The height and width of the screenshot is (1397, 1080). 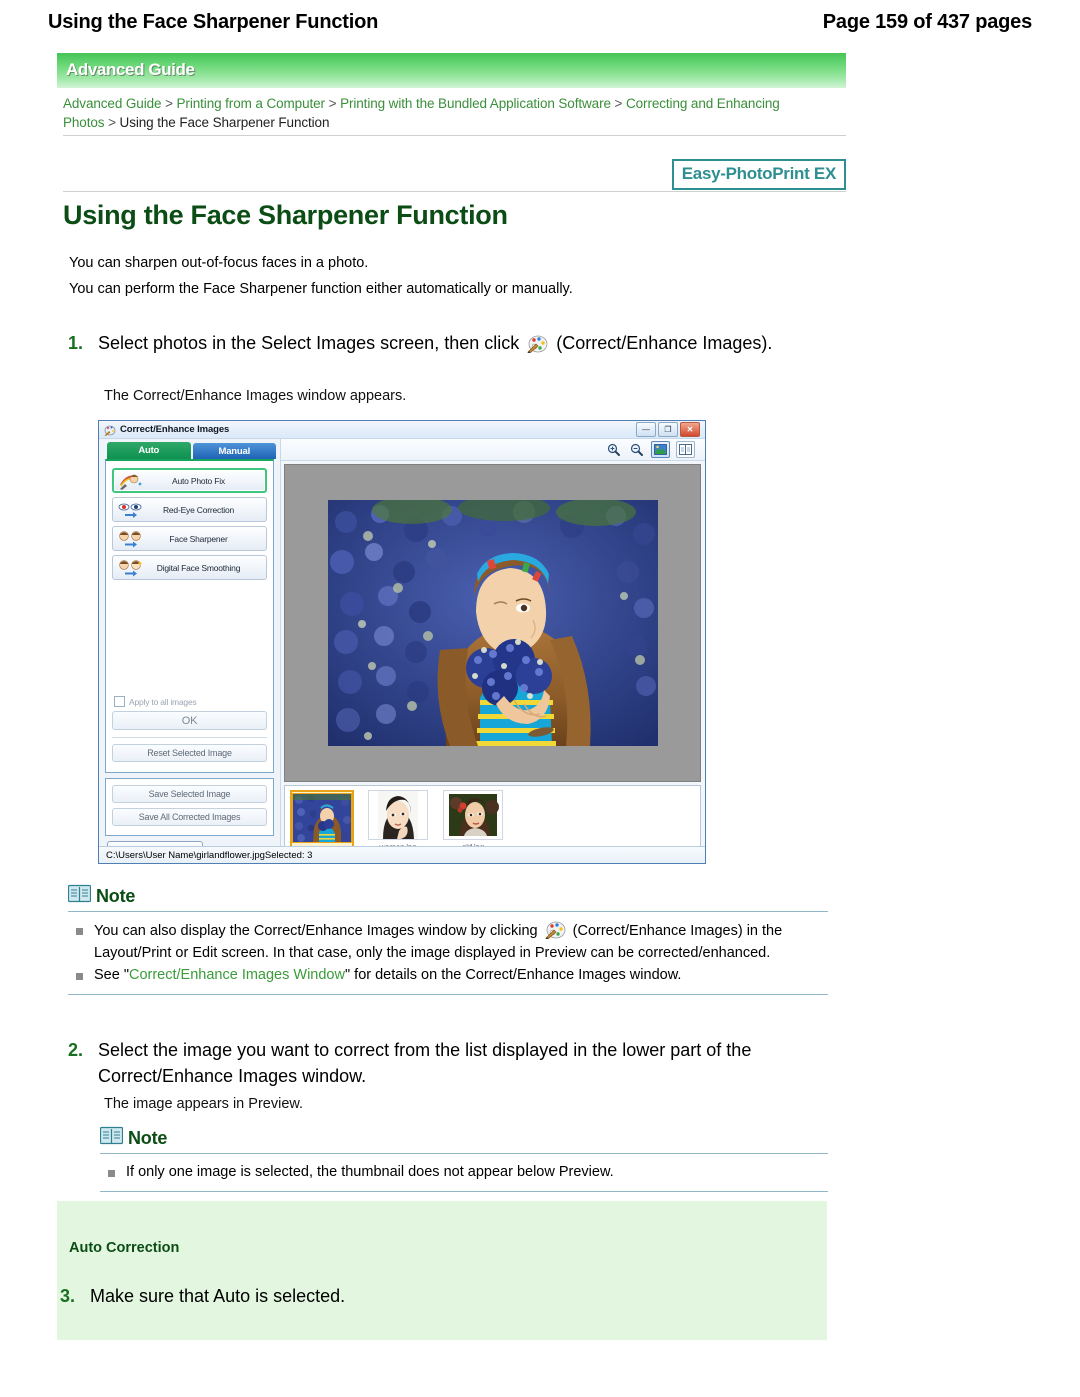 What do you see at coordinates (204, 1104) in the screenshot?
I see `step-2-result: The image appears in Preview.` at bounding box center [204, 1104].